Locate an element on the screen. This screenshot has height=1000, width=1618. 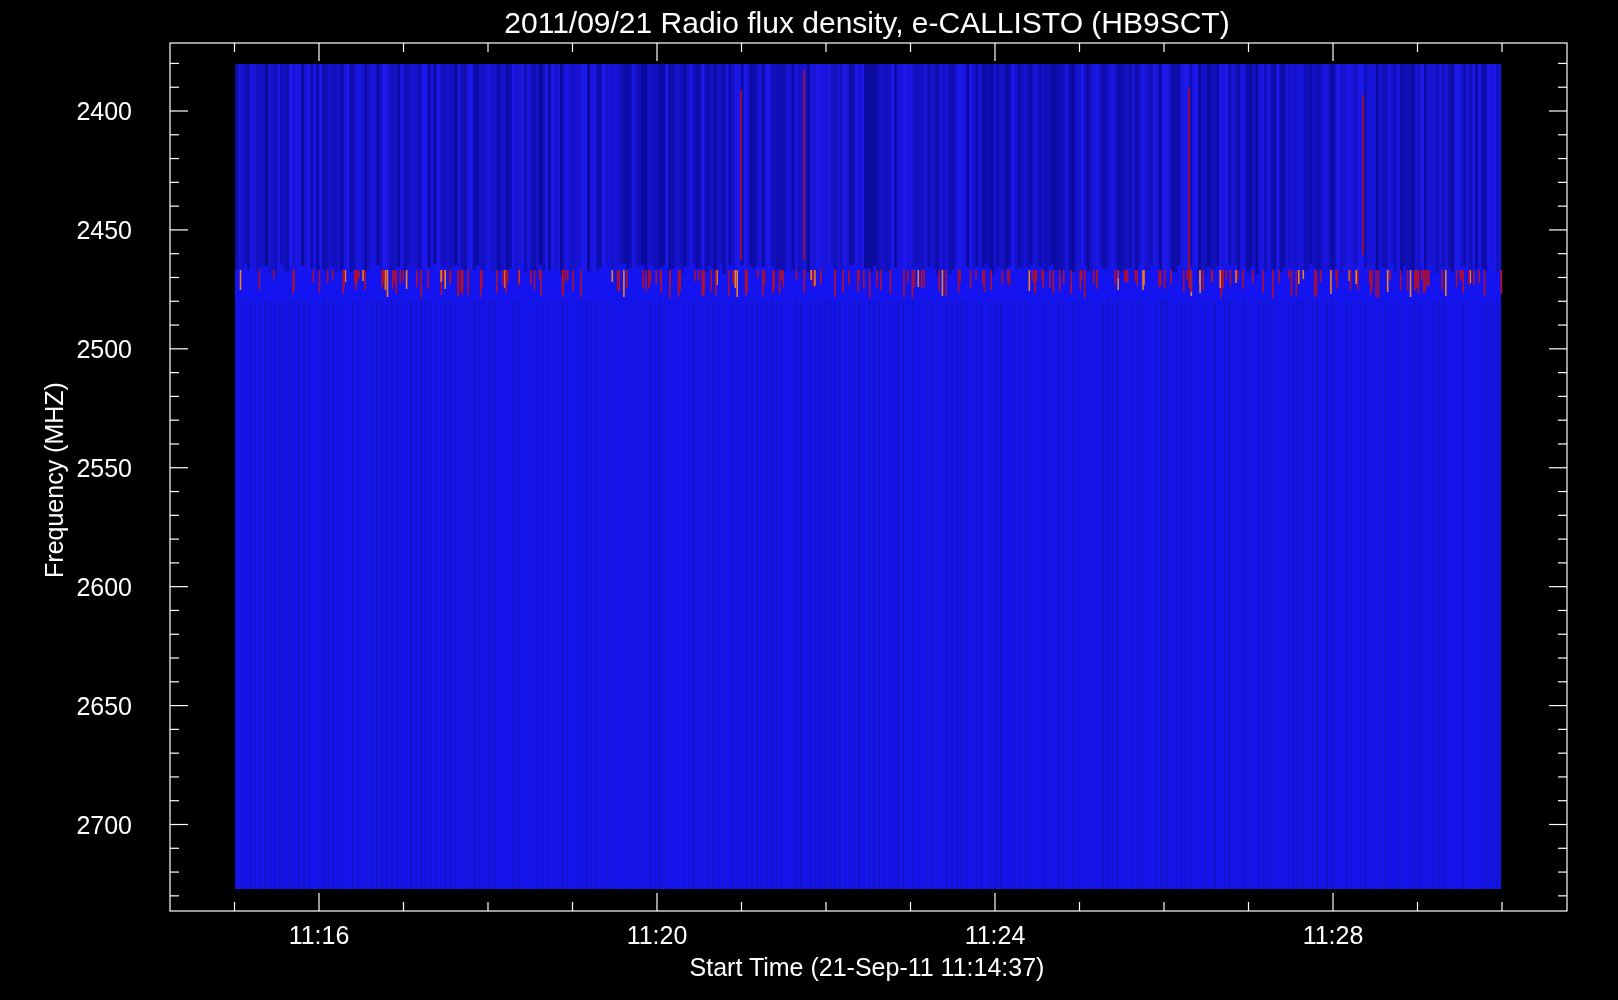
x-tick-label: 11:16 is located at coordinates (319, 935).